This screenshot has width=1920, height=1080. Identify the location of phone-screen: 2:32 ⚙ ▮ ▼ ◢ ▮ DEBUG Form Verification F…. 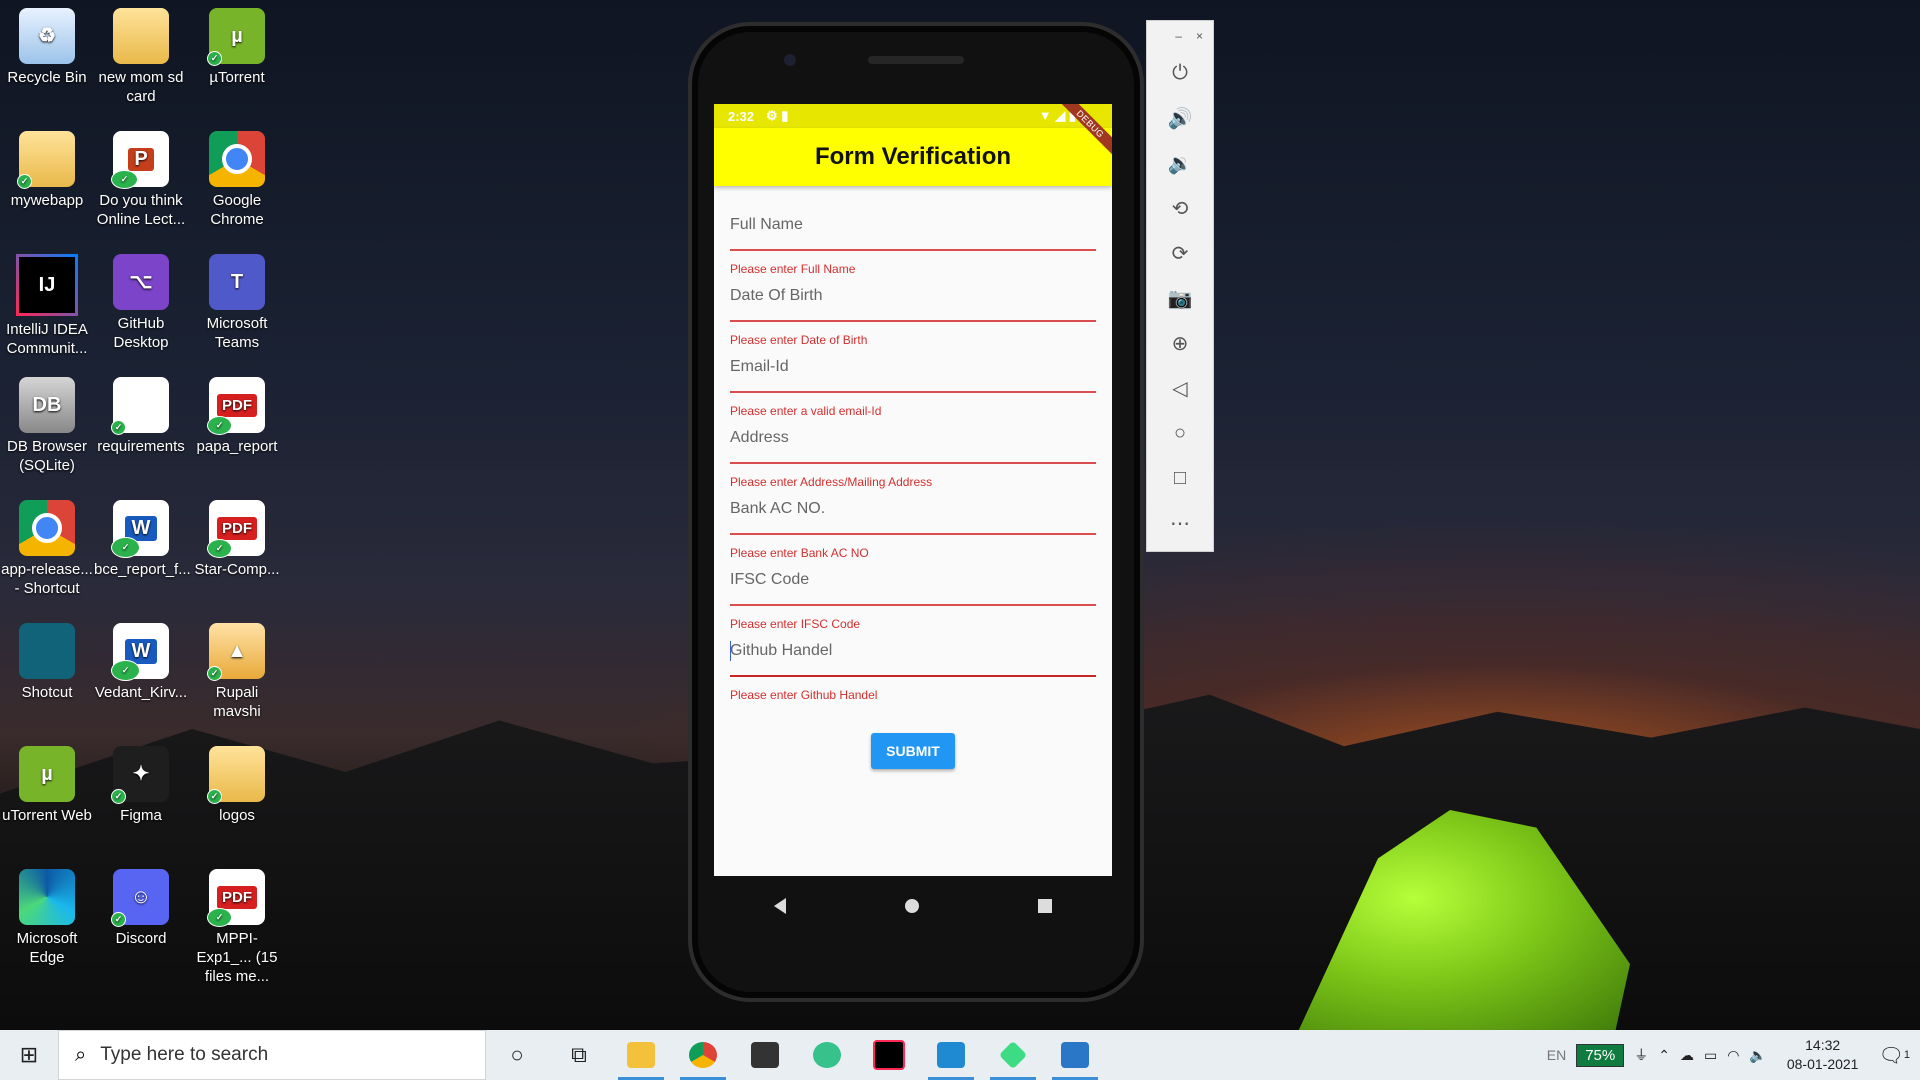
(913, 490).